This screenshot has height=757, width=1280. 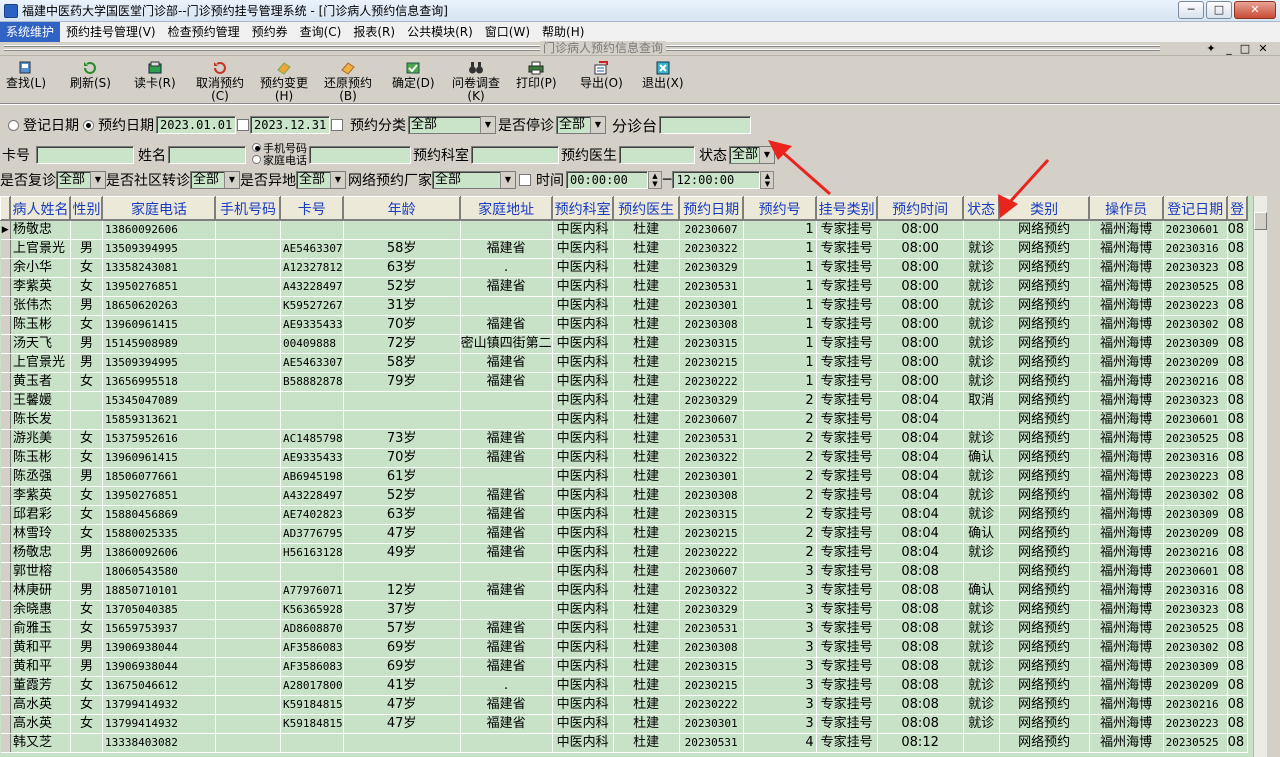 I want to click on time-to-input: 12:00:00, so click(x=716, y=180).